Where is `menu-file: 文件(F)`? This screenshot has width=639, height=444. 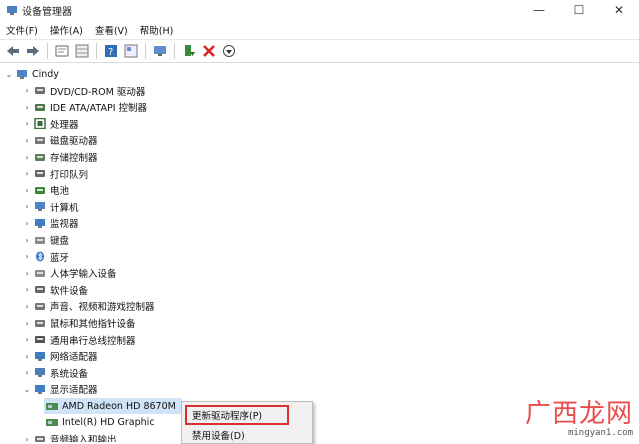
menu-file: 文件(F) is located at coordinates (22, 30).